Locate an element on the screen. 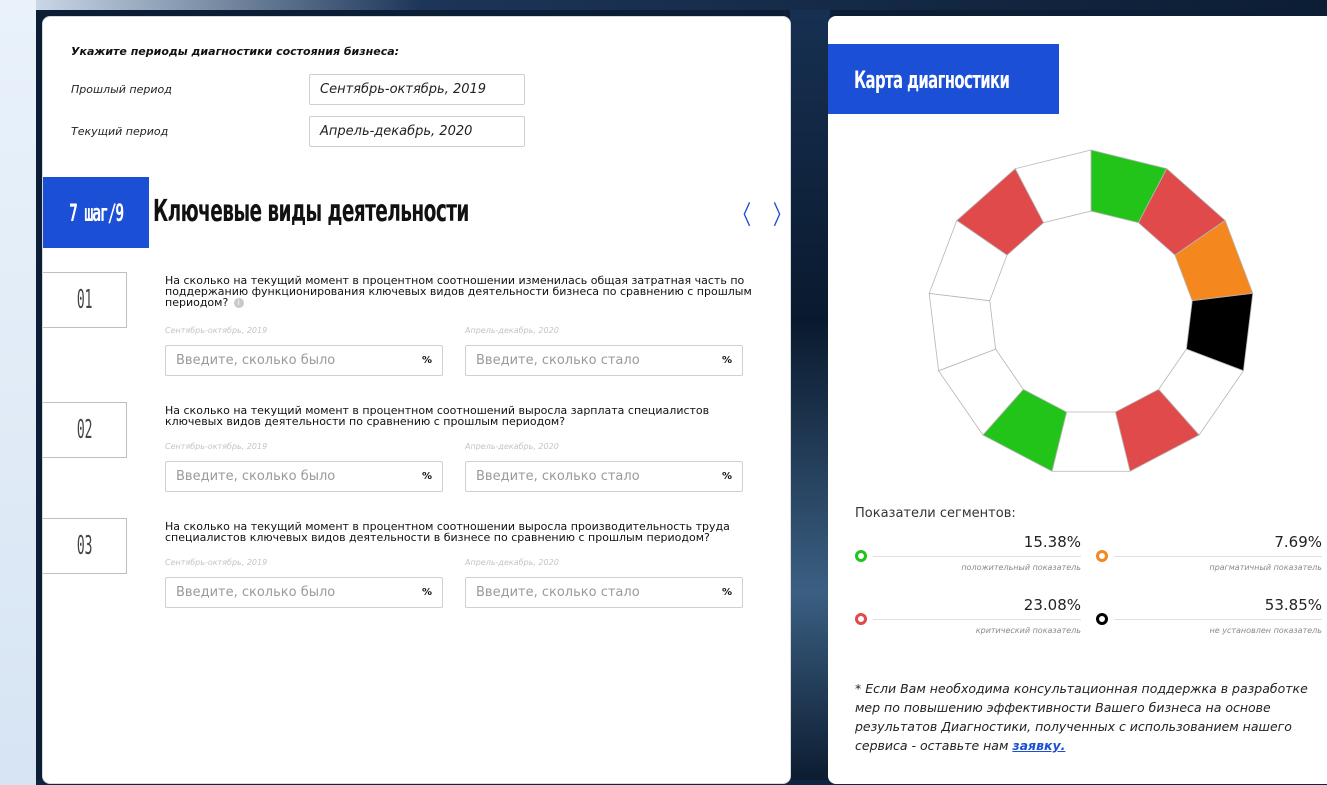 The width and height of the screenshot is (1327, 785). indicator-value: 23.08% is located at coordinates (1052, 605).